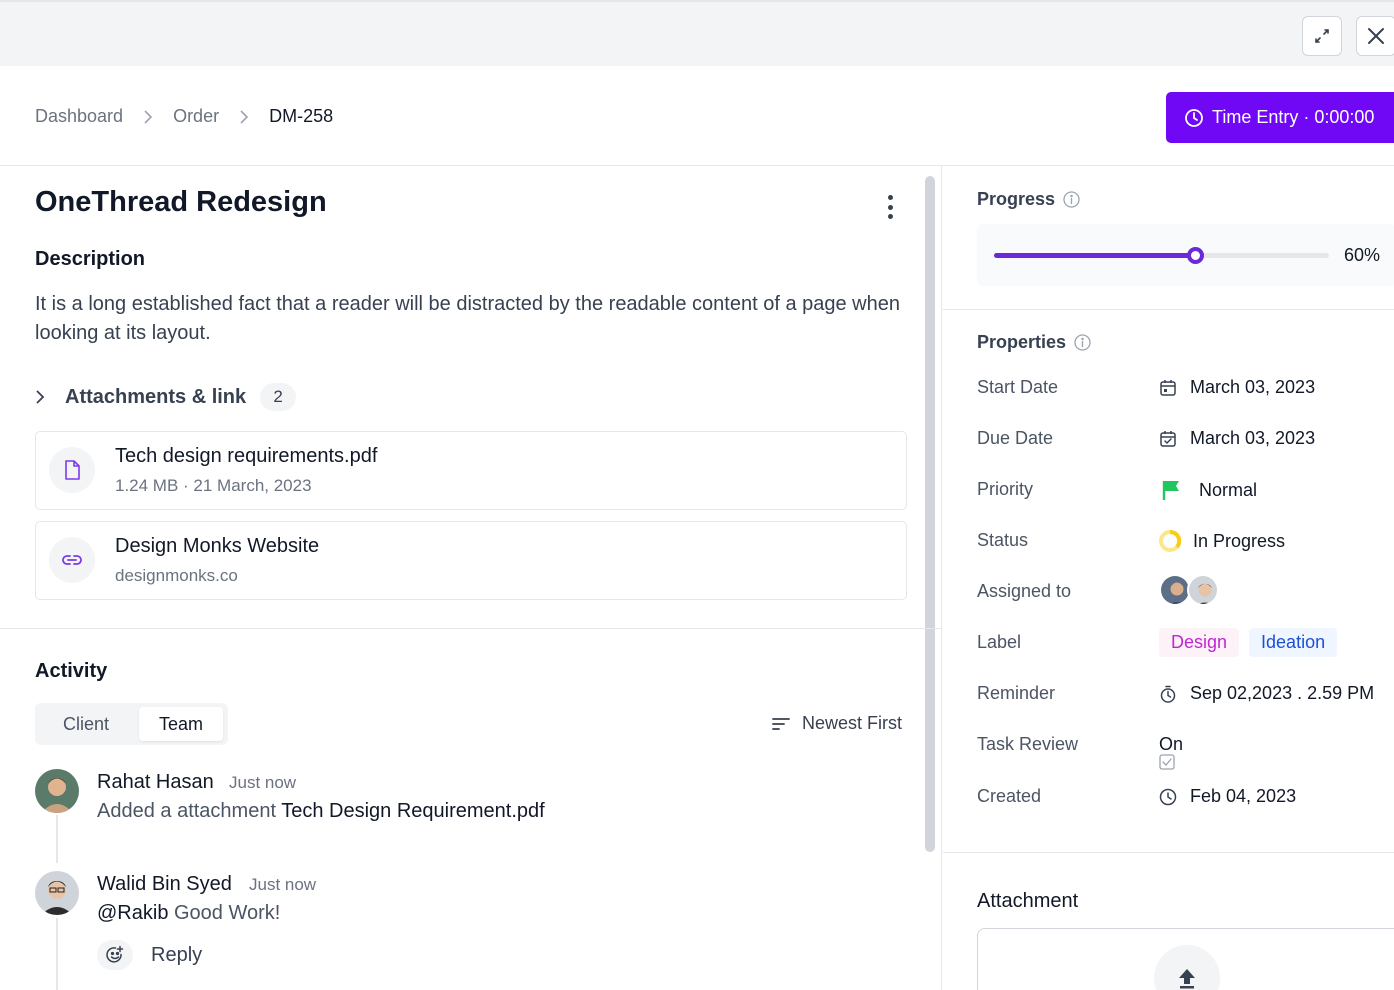 The height and width of the screenshot is (990, 1394). Describe the element at coordinates (213, 485) in the screenshot. I see `attachment-meta: 1.24 MB · 21 March, 2023` at that location.